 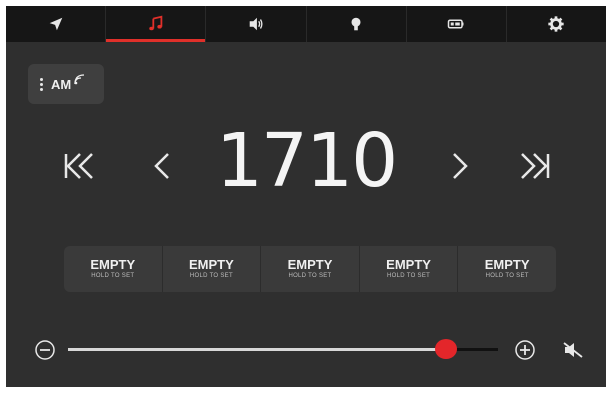 I want to click on tab-navigation, so click(x=56, y=24).